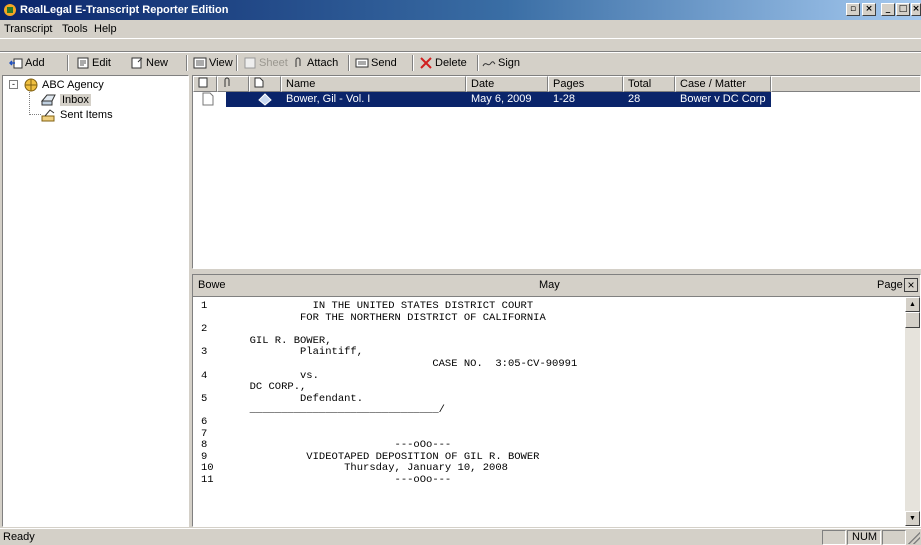 The width and height of the screenshot is (921, 545). I want to click on page-icon, so click(259, 82).